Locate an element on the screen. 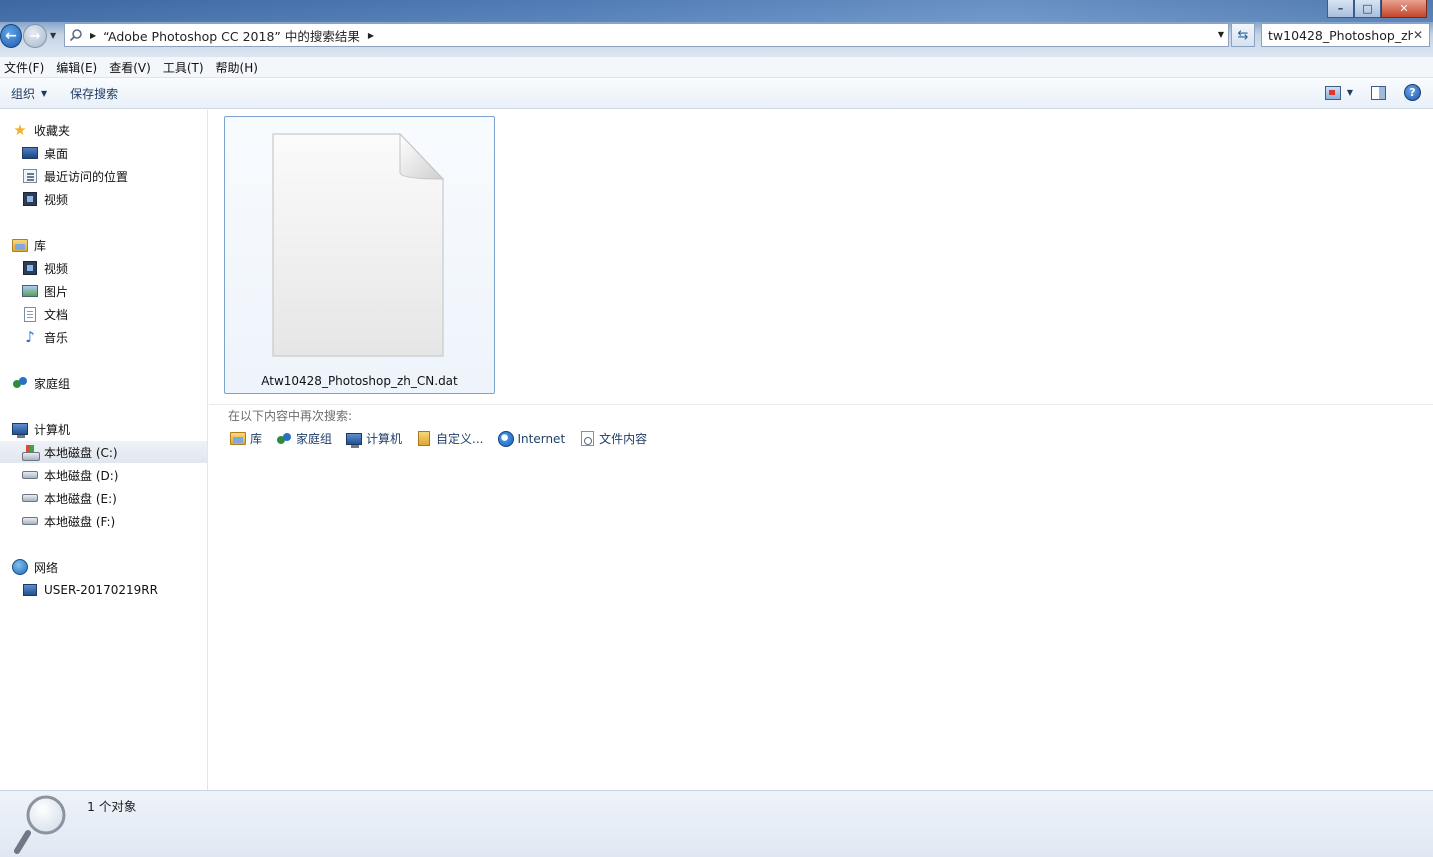 The height and width of the screenshot is (857, 1433). sidebar-item-recent-places: 最近访问的位置 is located at coordinates (103, 176).